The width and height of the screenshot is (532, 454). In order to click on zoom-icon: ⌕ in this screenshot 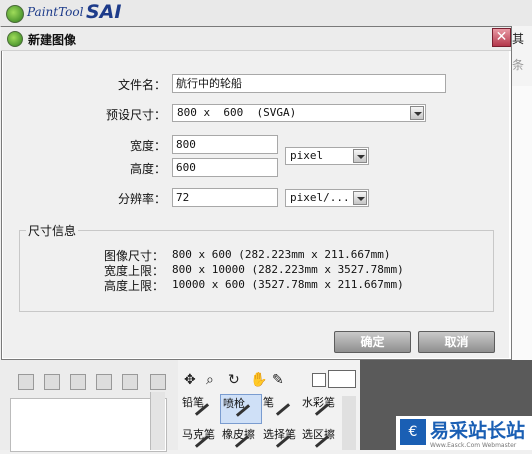, I will do `click(210, 380)`.